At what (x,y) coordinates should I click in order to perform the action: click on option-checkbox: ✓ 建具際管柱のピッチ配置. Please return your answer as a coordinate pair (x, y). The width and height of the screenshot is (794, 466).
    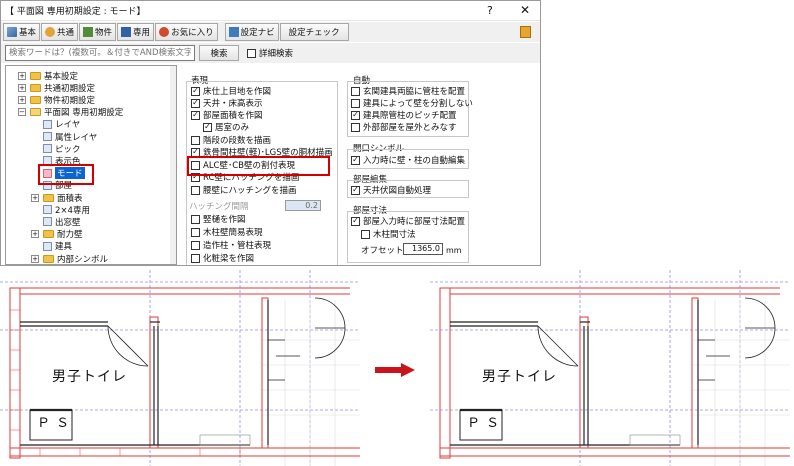
    Looking at the image, I should click on (404, 115).